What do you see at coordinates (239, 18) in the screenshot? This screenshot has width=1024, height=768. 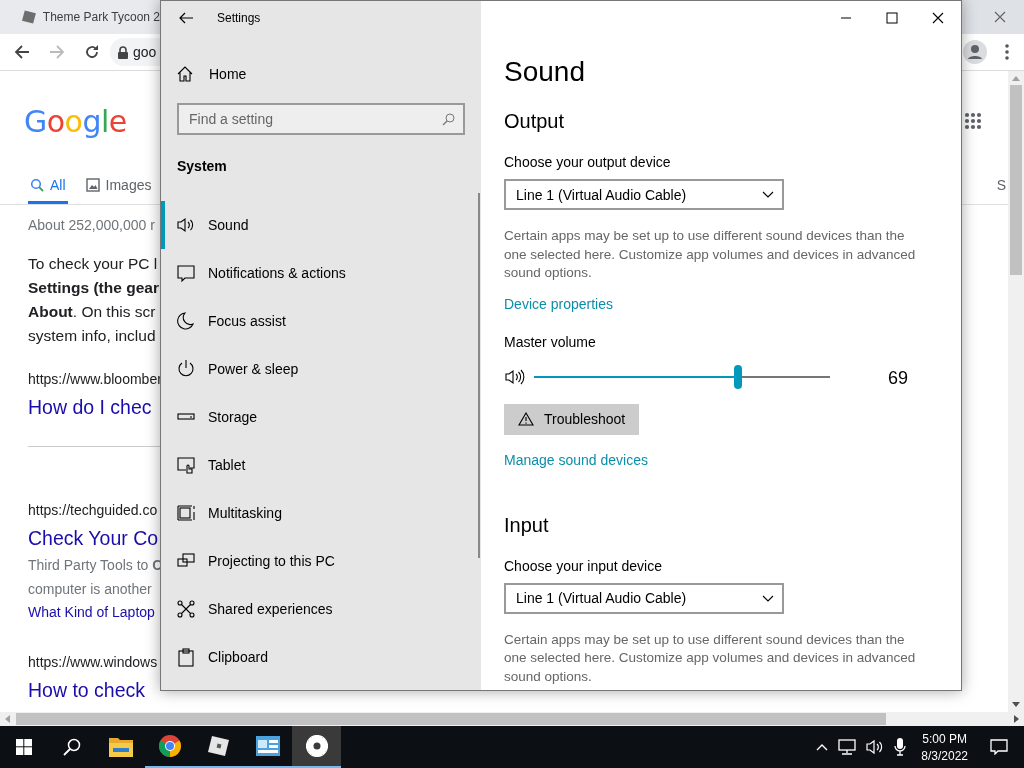 I see `window-title: Settings` at bounding box center [239, 18].